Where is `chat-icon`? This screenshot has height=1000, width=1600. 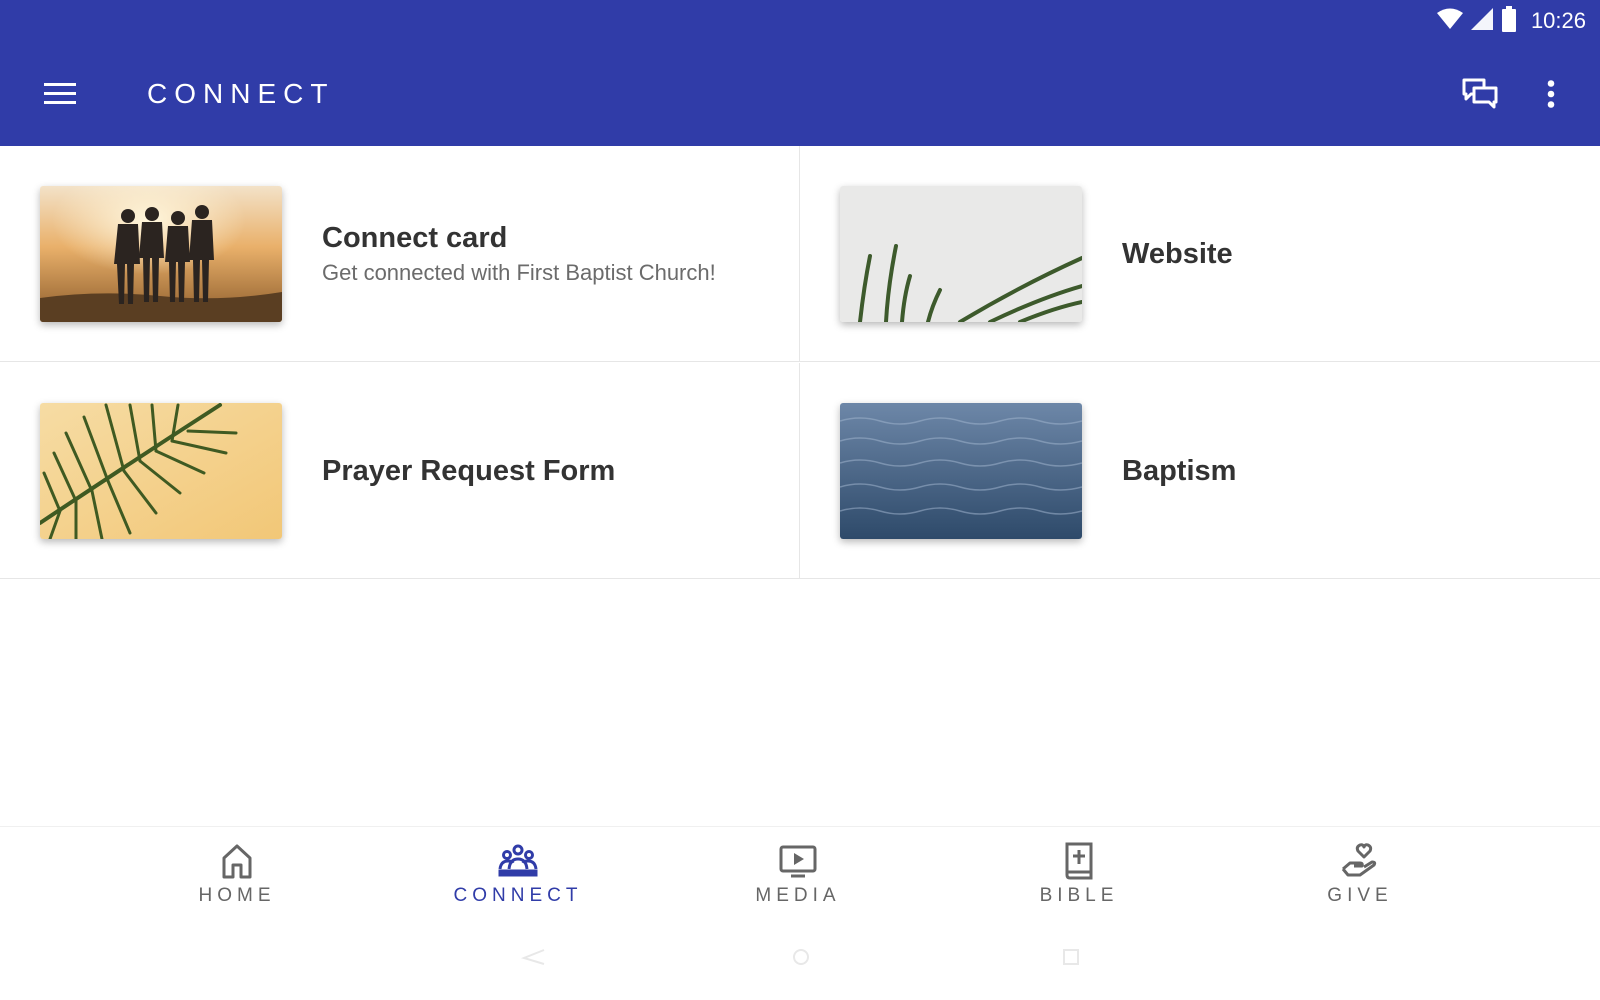
chat-icon is located at coordinates (1480, 94).